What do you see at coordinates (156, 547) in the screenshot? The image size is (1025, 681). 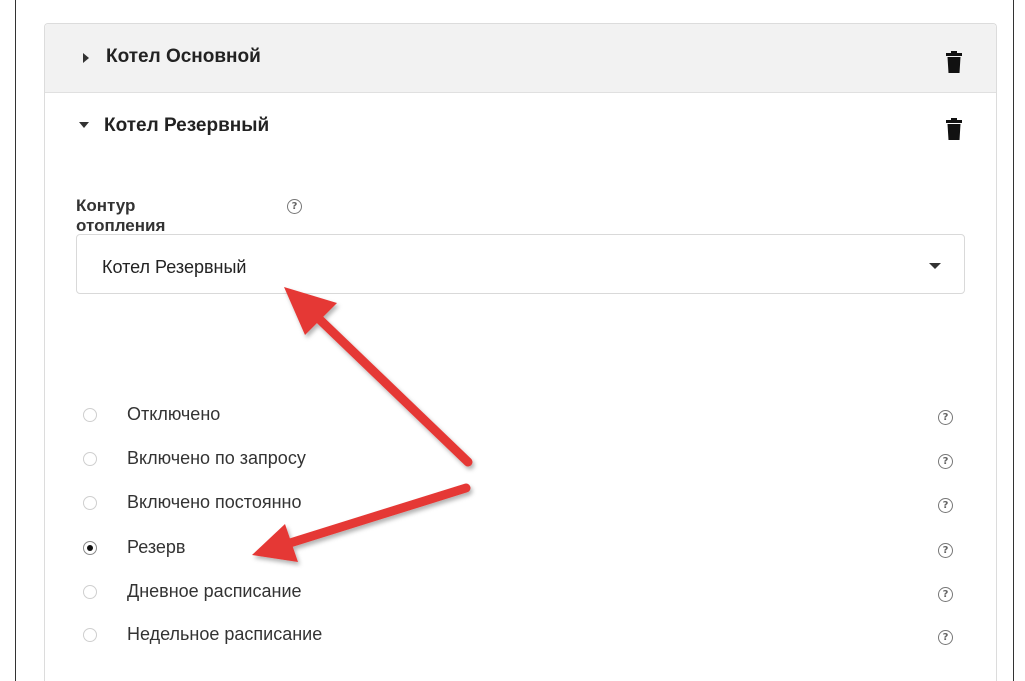 I see `radio-label: Резерв` at bounding box center [156, 547].